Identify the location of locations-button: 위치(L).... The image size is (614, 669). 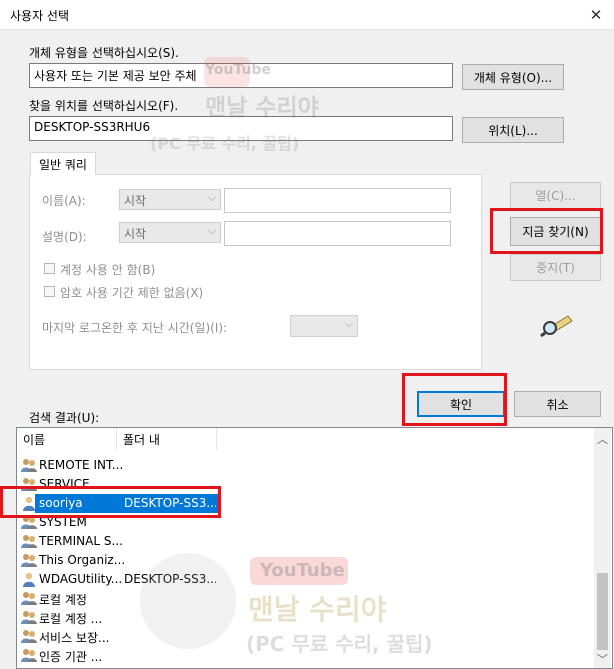
(513, 130).